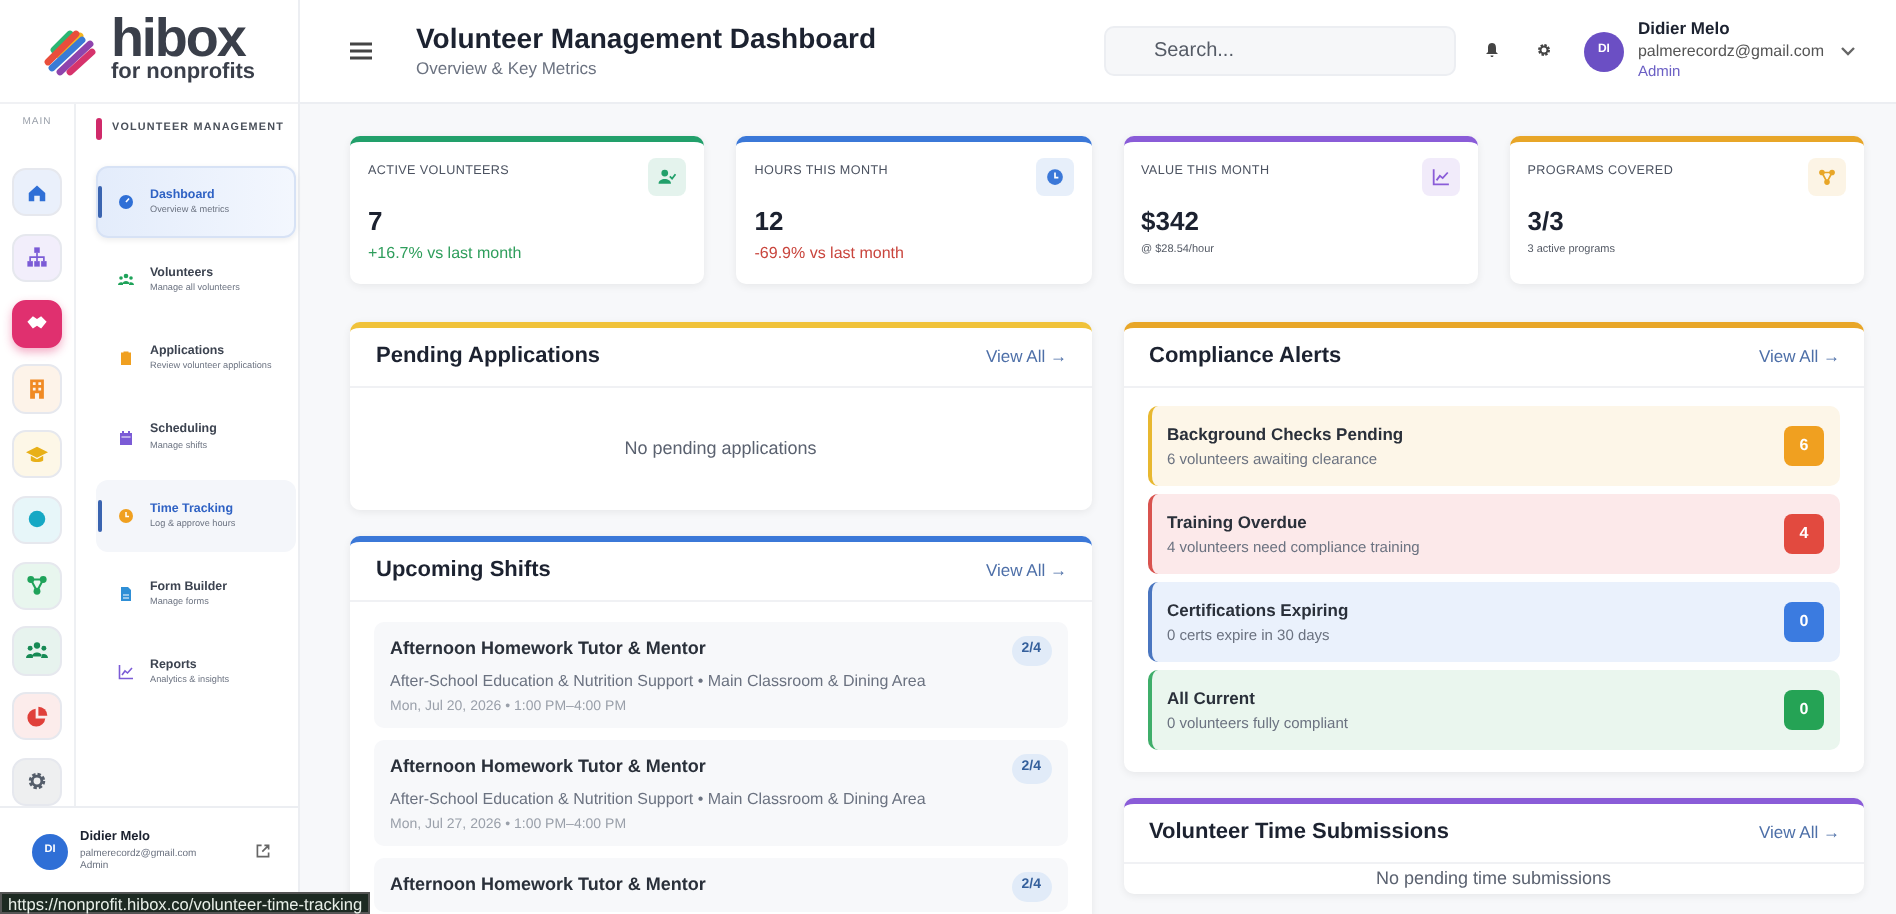 The image size is (1896, 914). What do you see at coordinates (1238, 522) in the screenshot?
I see `alert-title: Training Overdue` at bounding box center [1238, 522].